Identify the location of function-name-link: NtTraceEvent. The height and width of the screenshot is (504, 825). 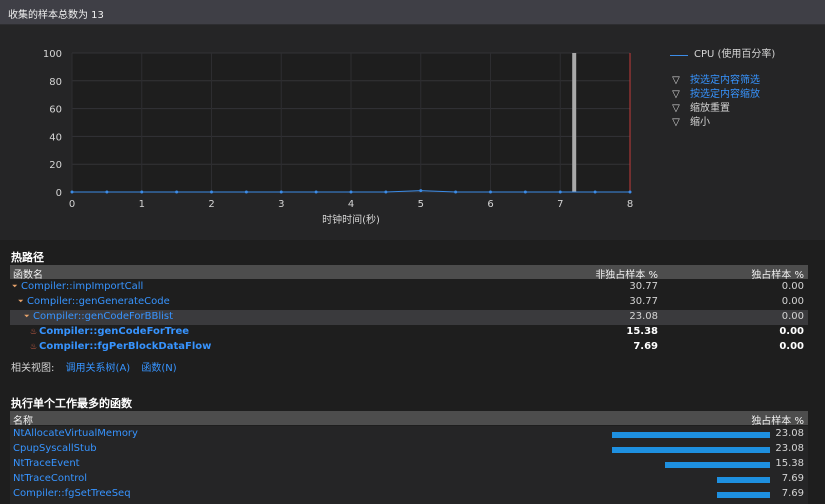
(46, 463).